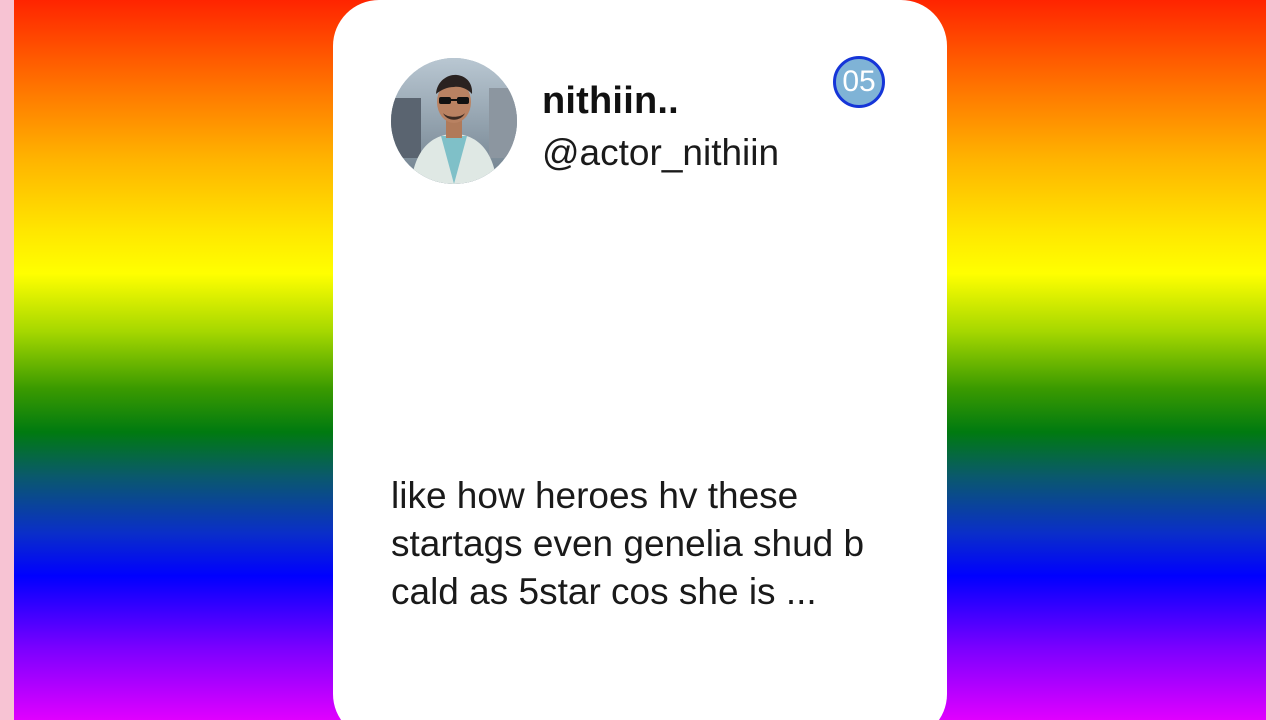  I want to click on profile-photo-icon, so click(454, 121).